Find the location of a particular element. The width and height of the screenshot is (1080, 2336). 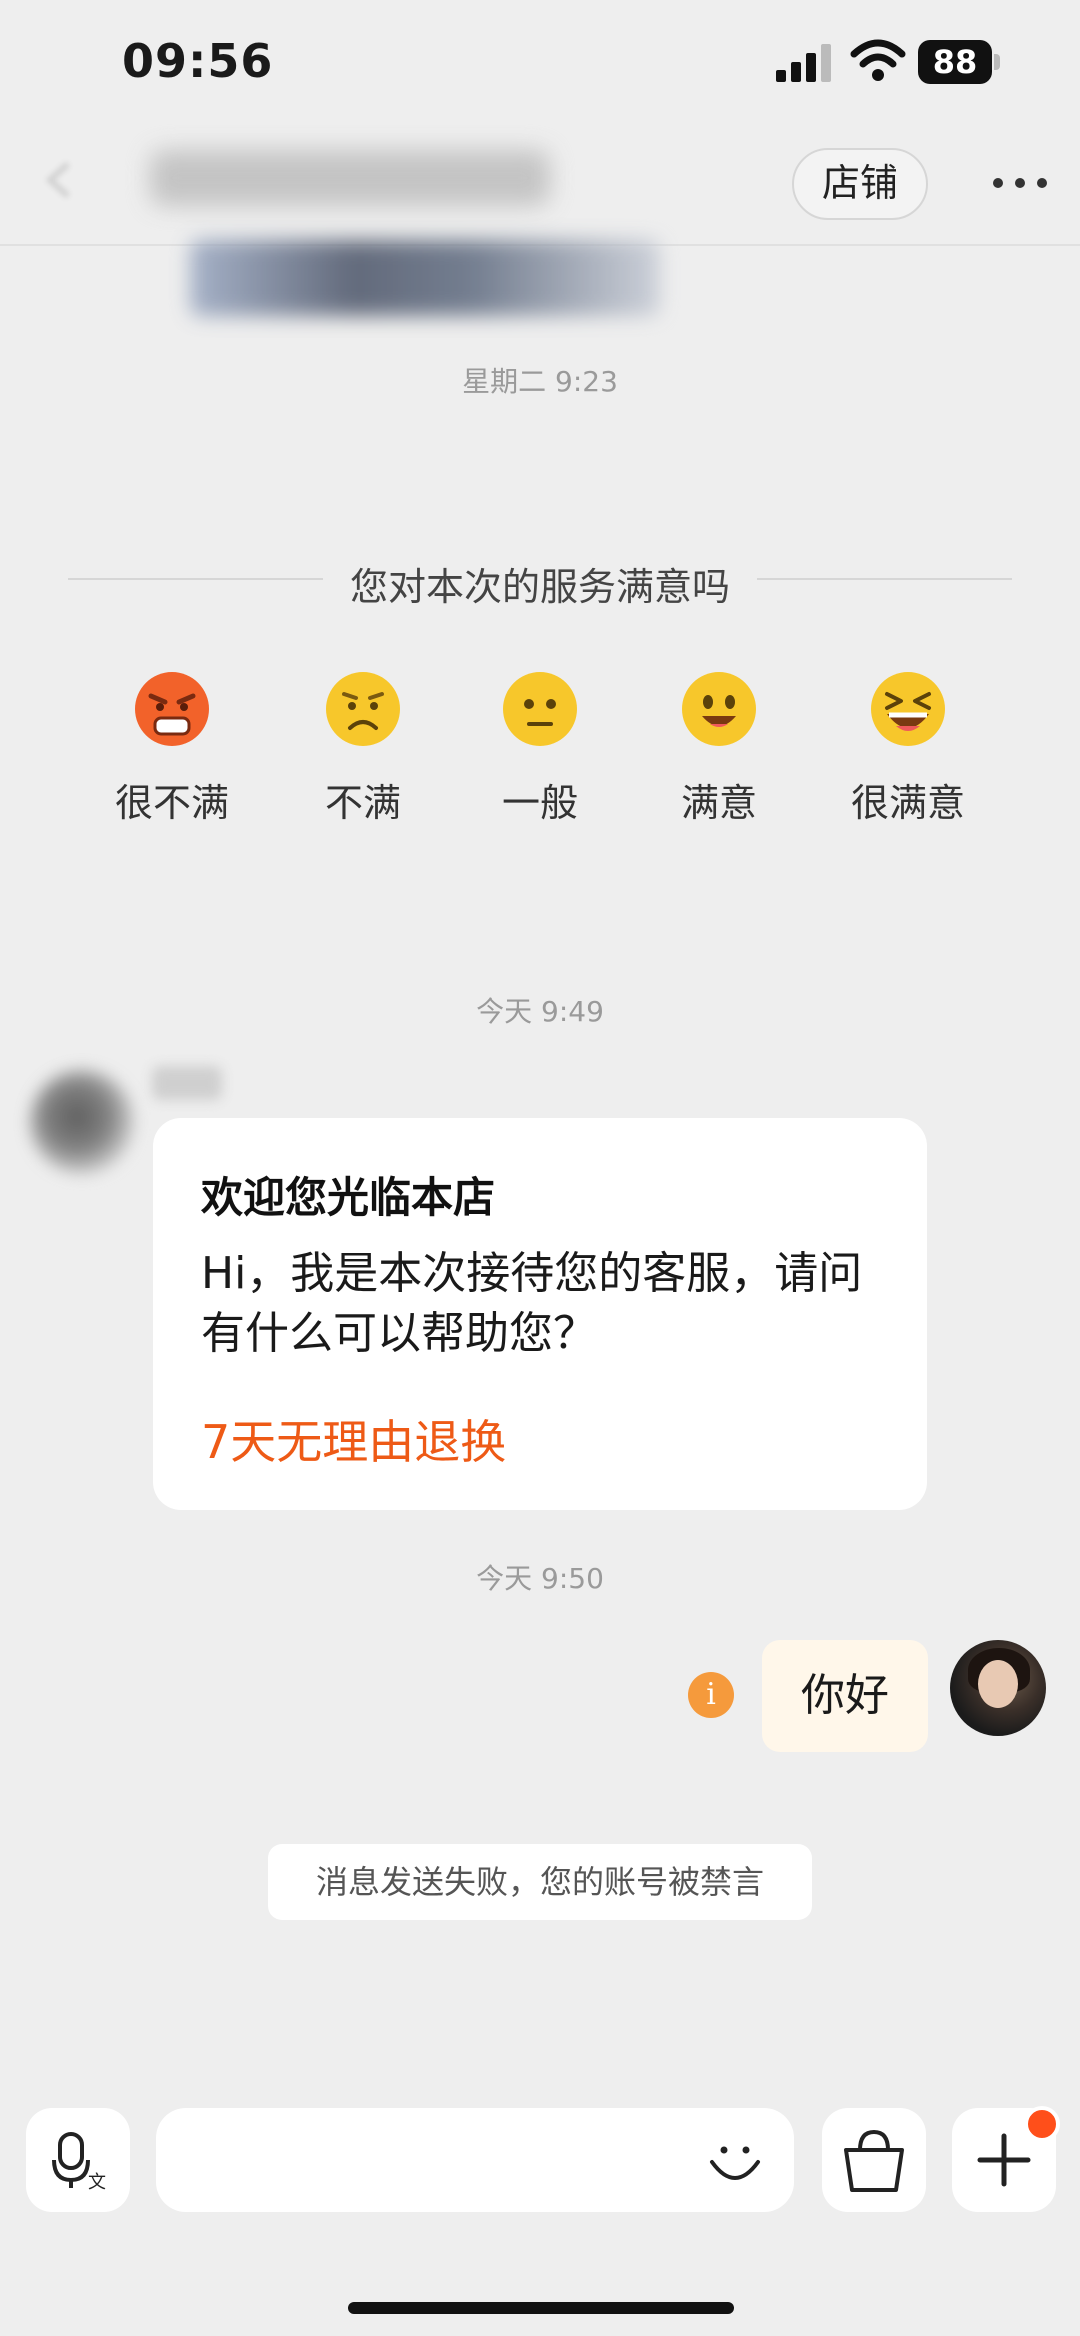

very-unsatisfied-emoji-icon is located at coordinates (172, 709).